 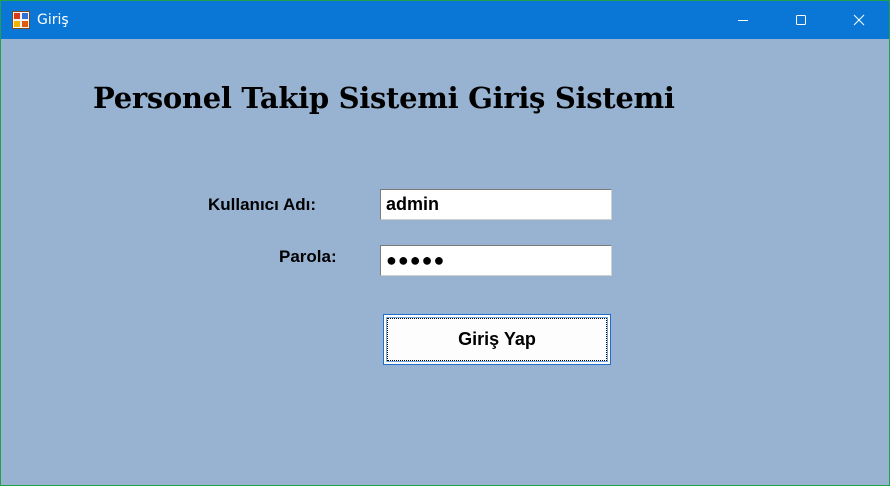 I want to click on title-bar: Giriş, so click(x=445, y=20).